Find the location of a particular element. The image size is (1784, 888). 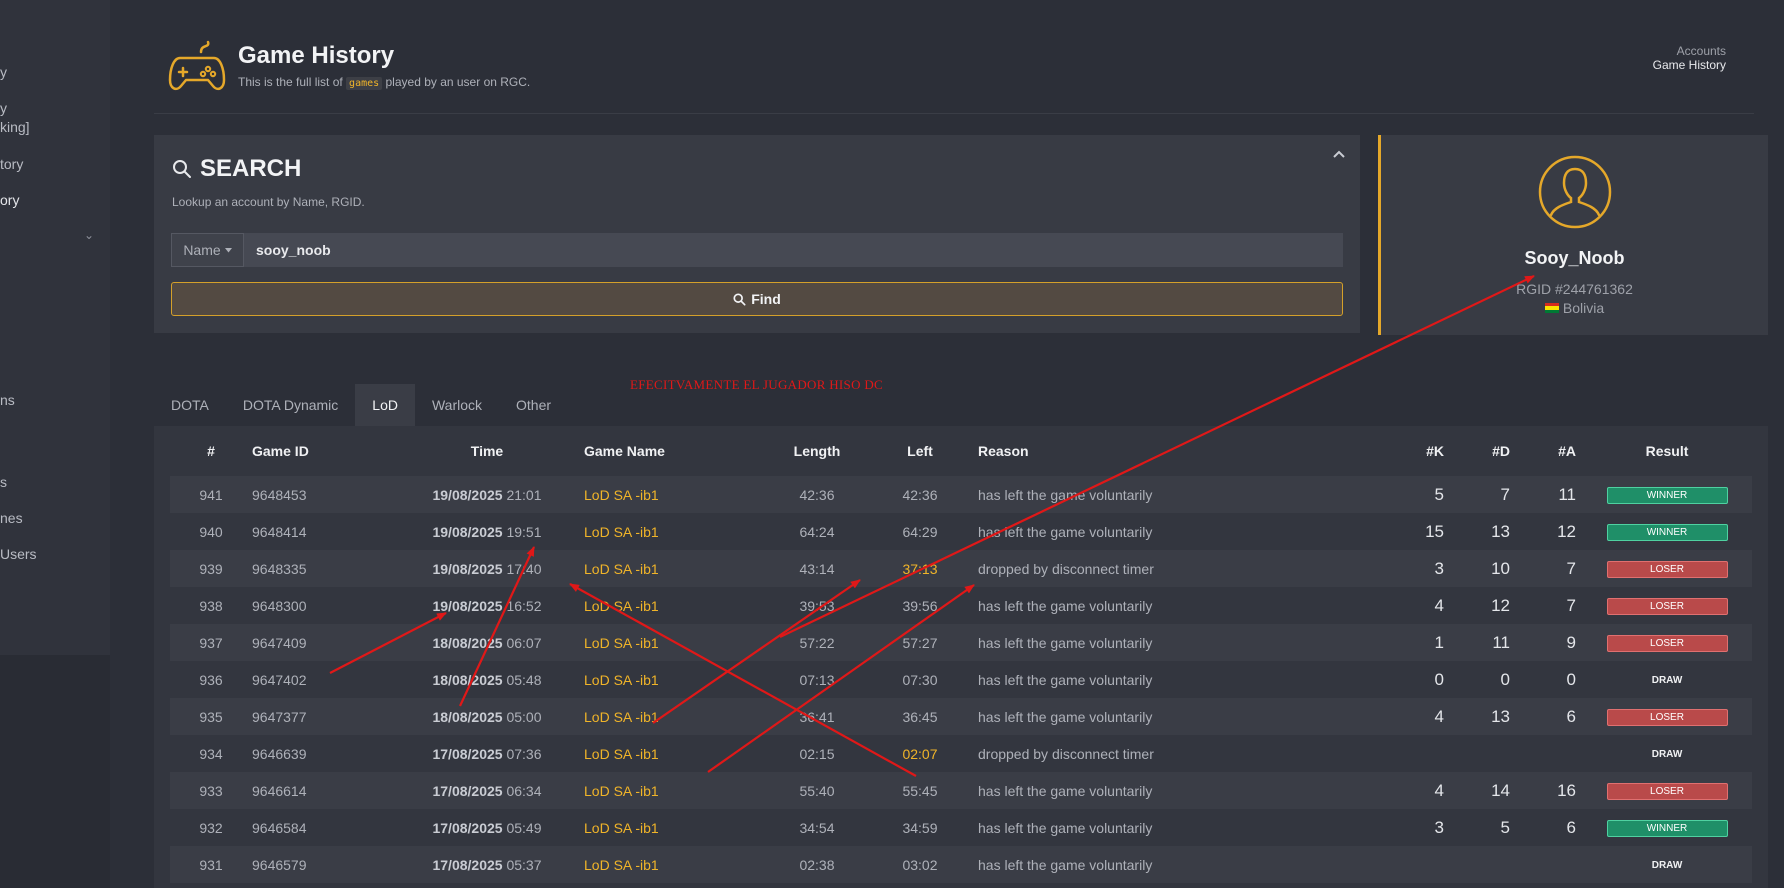

cell-game-id: 9646614 is located at coordinates (321, 790).